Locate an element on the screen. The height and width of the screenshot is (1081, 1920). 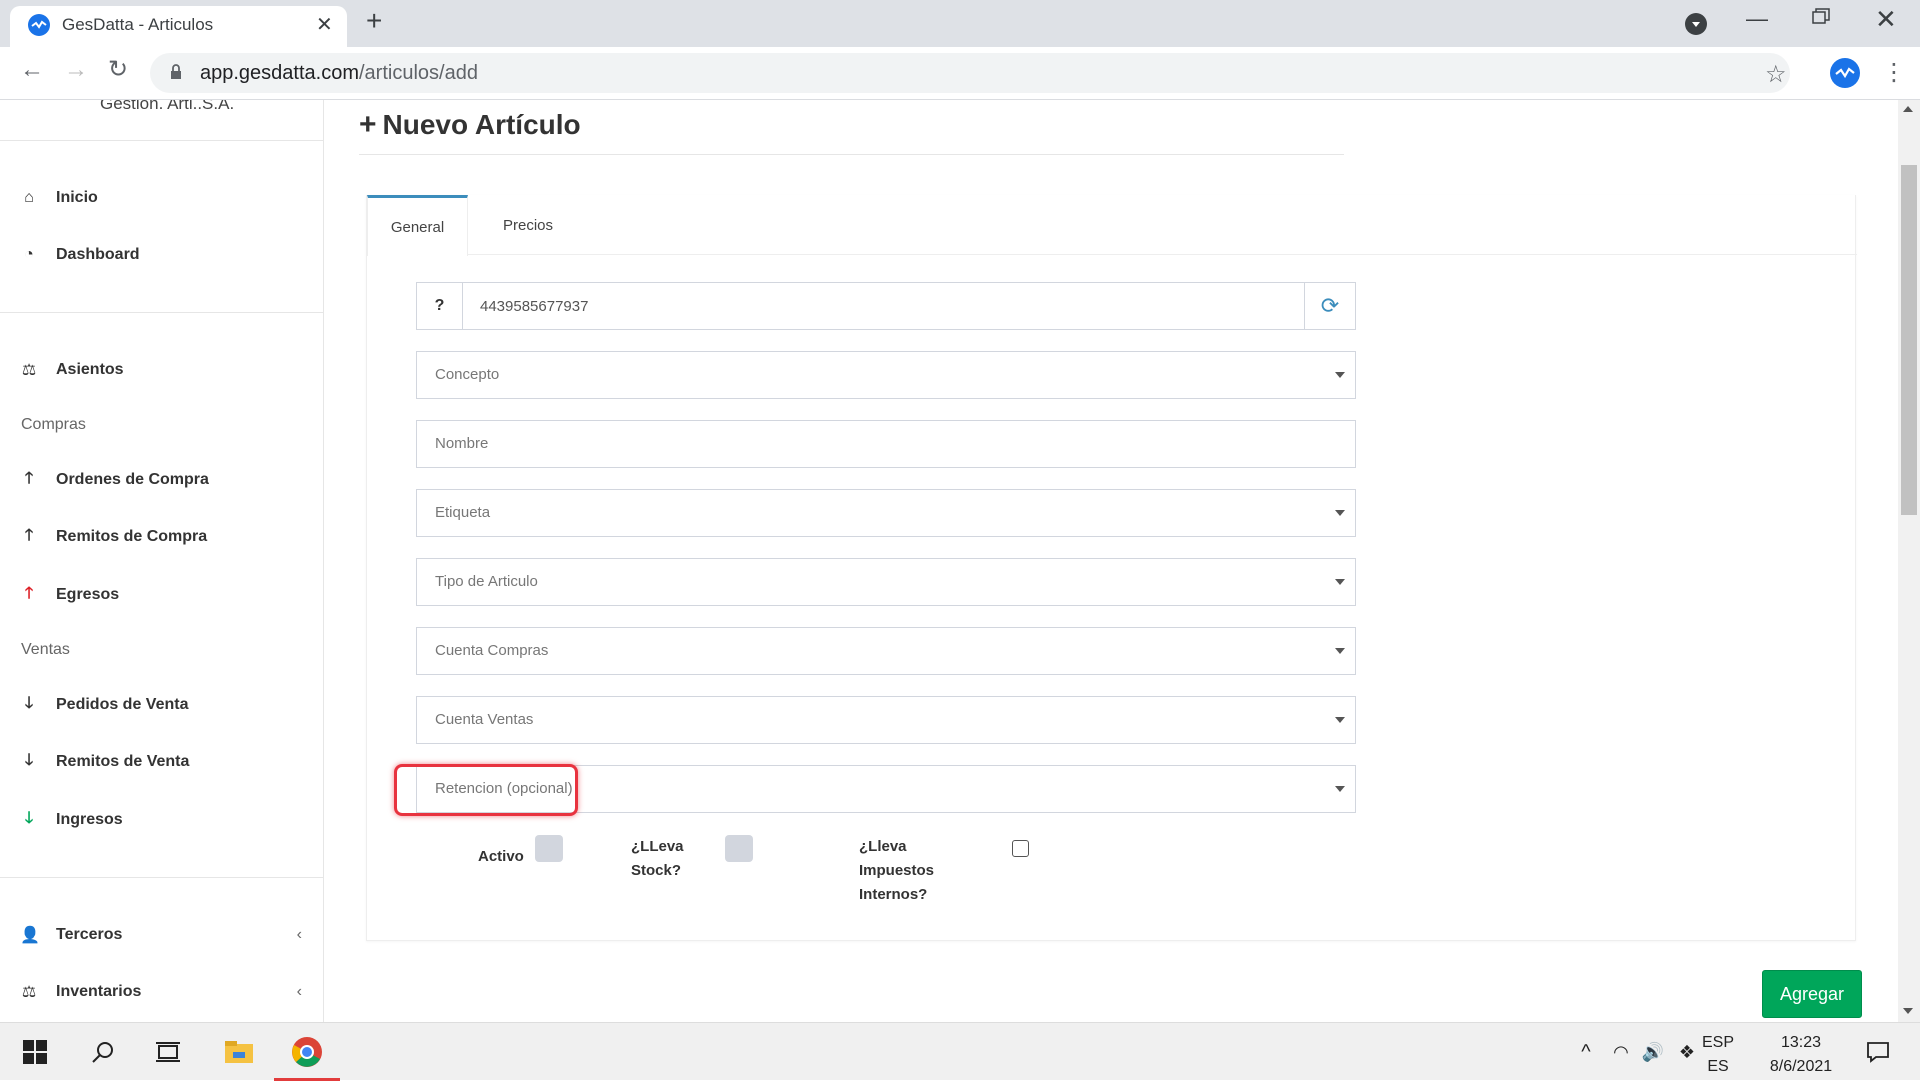
lleva-stock-toggle is located at coordinates (739, 848).